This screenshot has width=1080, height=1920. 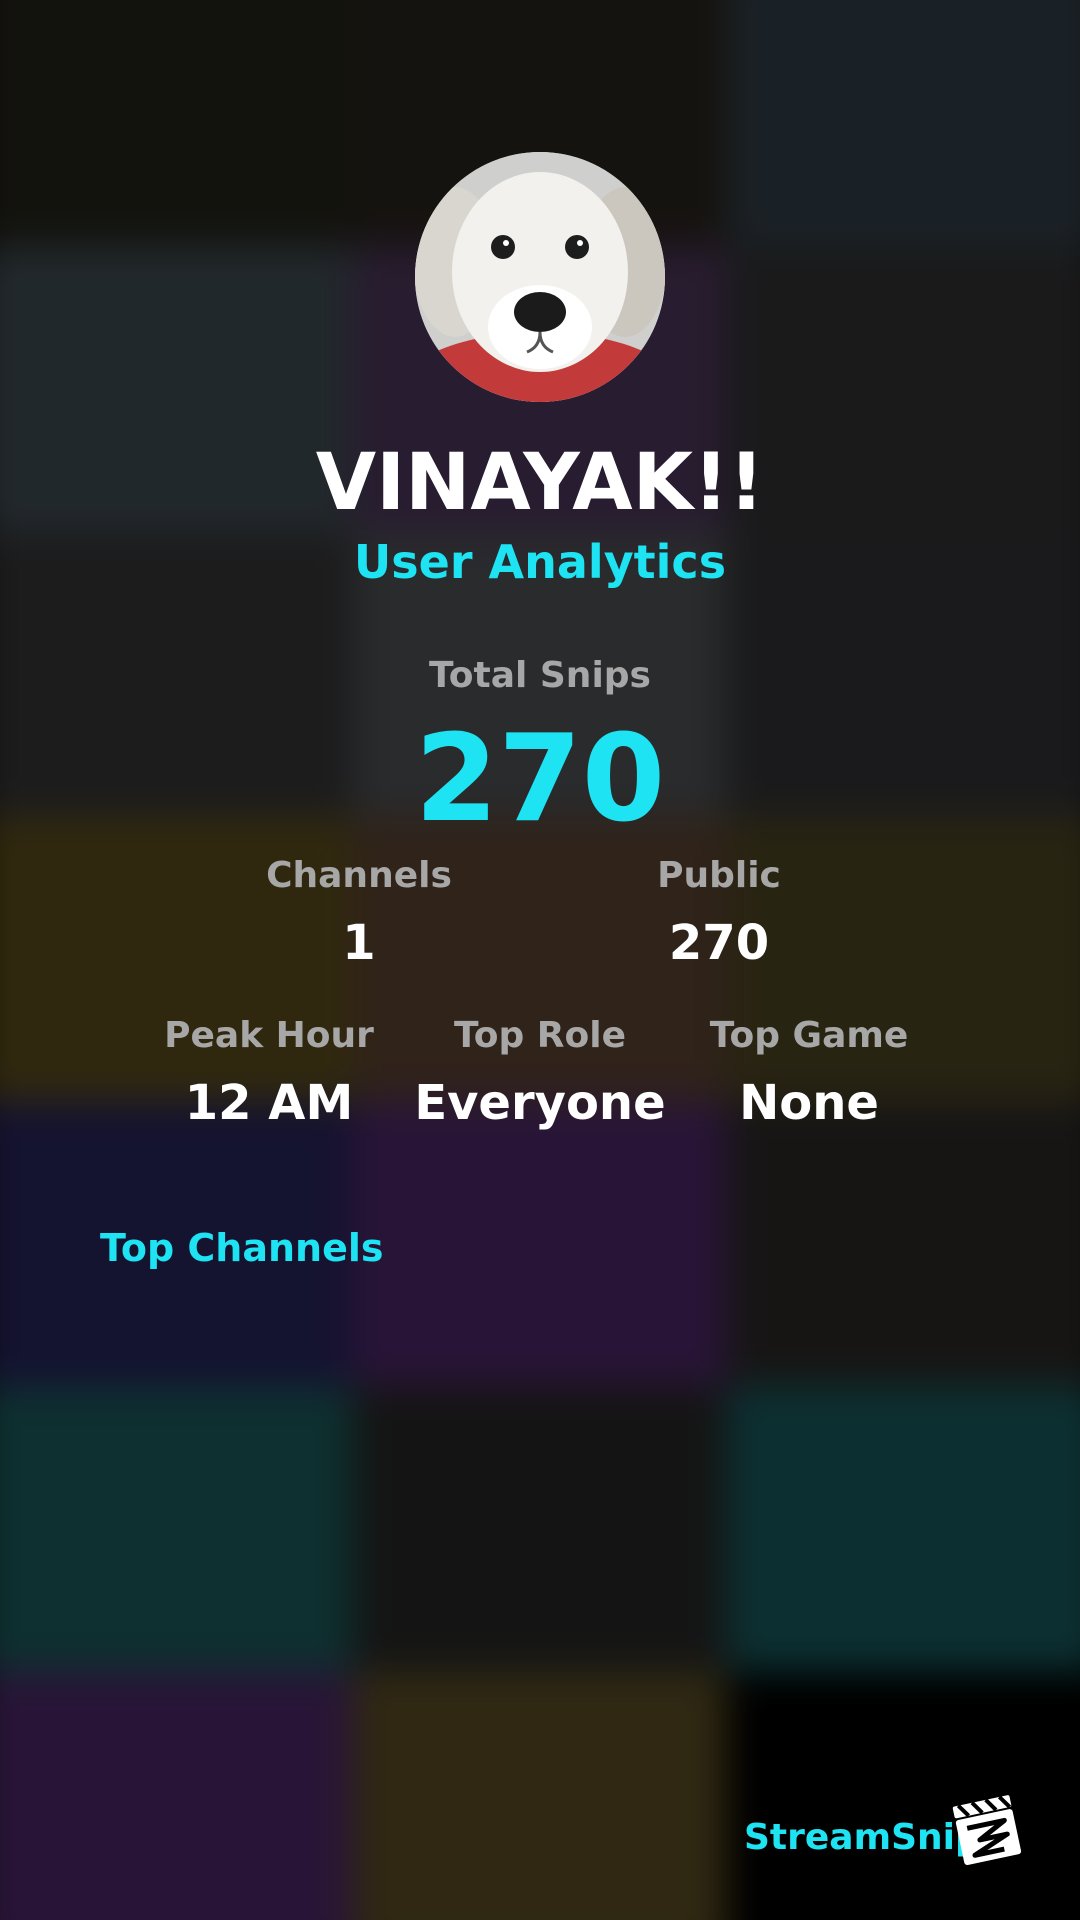 I want to click on total-snips-value: 270, so click(x=540, y=779).